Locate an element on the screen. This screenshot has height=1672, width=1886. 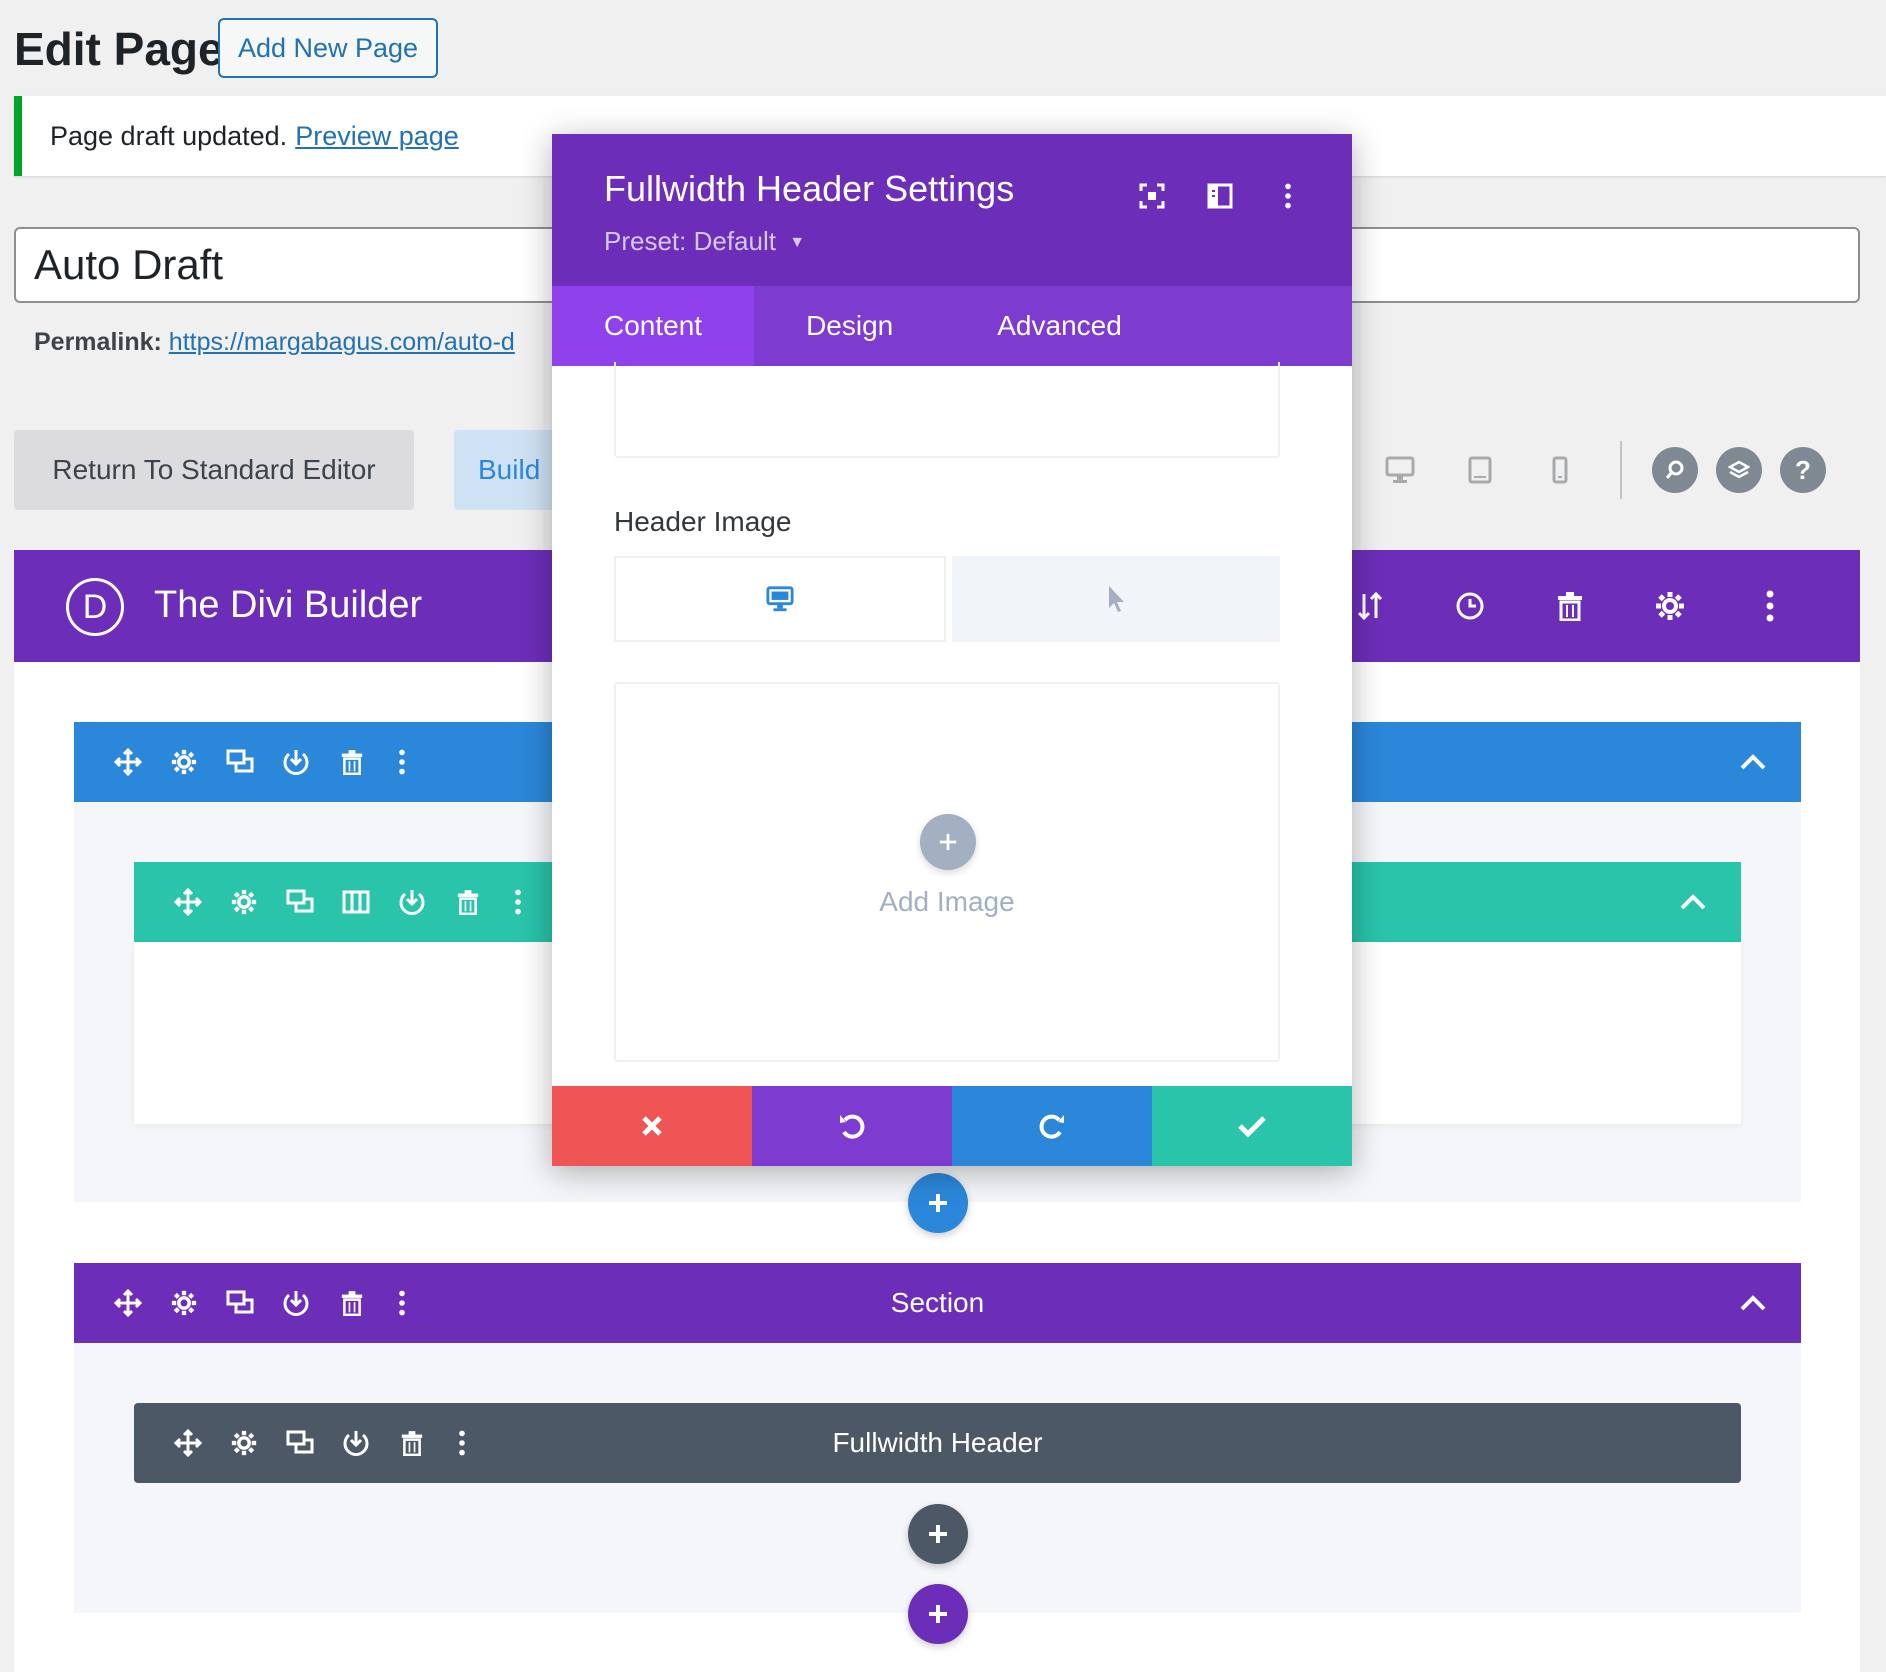
view-mode-toolbar: ? is located at coordinates (1602, 470).